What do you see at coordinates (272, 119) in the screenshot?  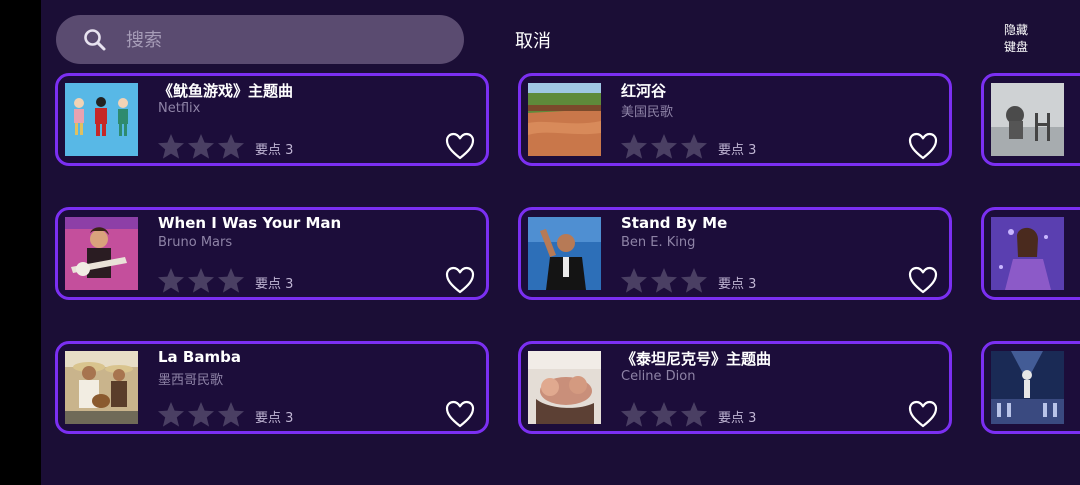 I see `song-card: 《鱿鱼游戏》主题曲 Netflix 要点 3` at bounding box center [272, 119].